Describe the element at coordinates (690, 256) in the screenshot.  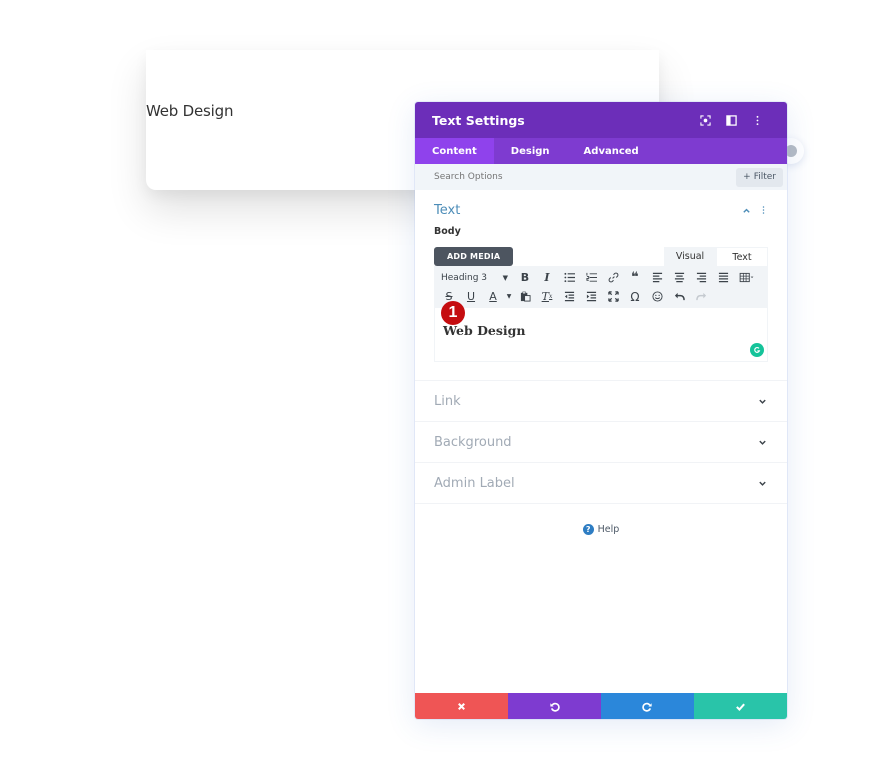
I see `visual-tab: Visual` at that location.